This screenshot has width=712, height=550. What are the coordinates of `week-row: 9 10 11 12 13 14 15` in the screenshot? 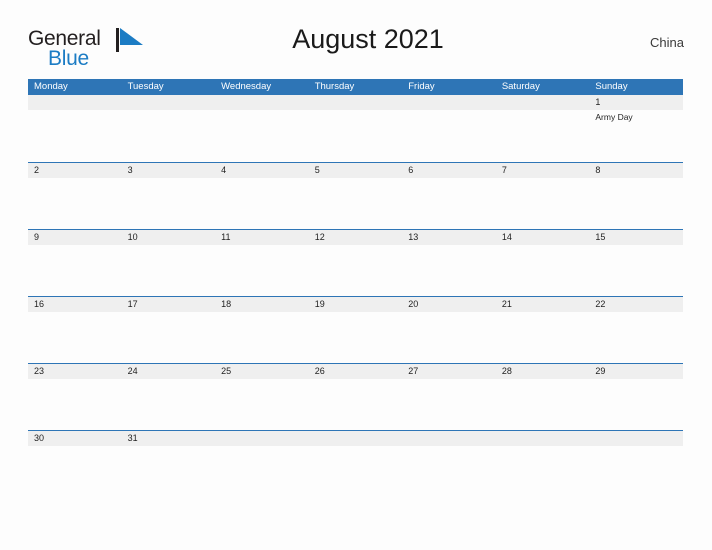 It's located at (355, 262).